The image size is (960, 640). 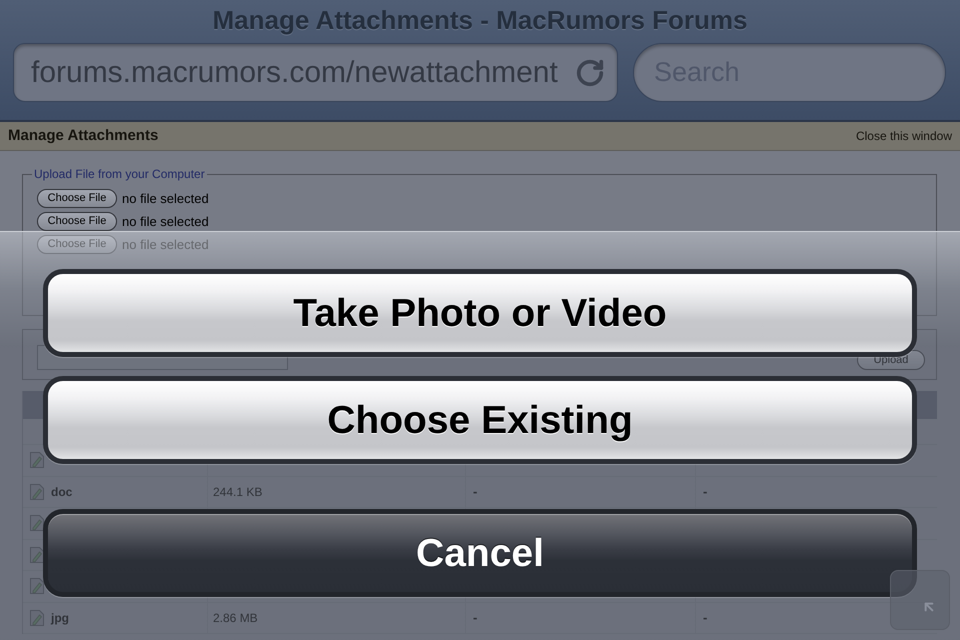 What do you see at coordinates (237, 492) in the screenshot?
I see `file-size-text: 244.1 KB` at bounding box center [237, 492].